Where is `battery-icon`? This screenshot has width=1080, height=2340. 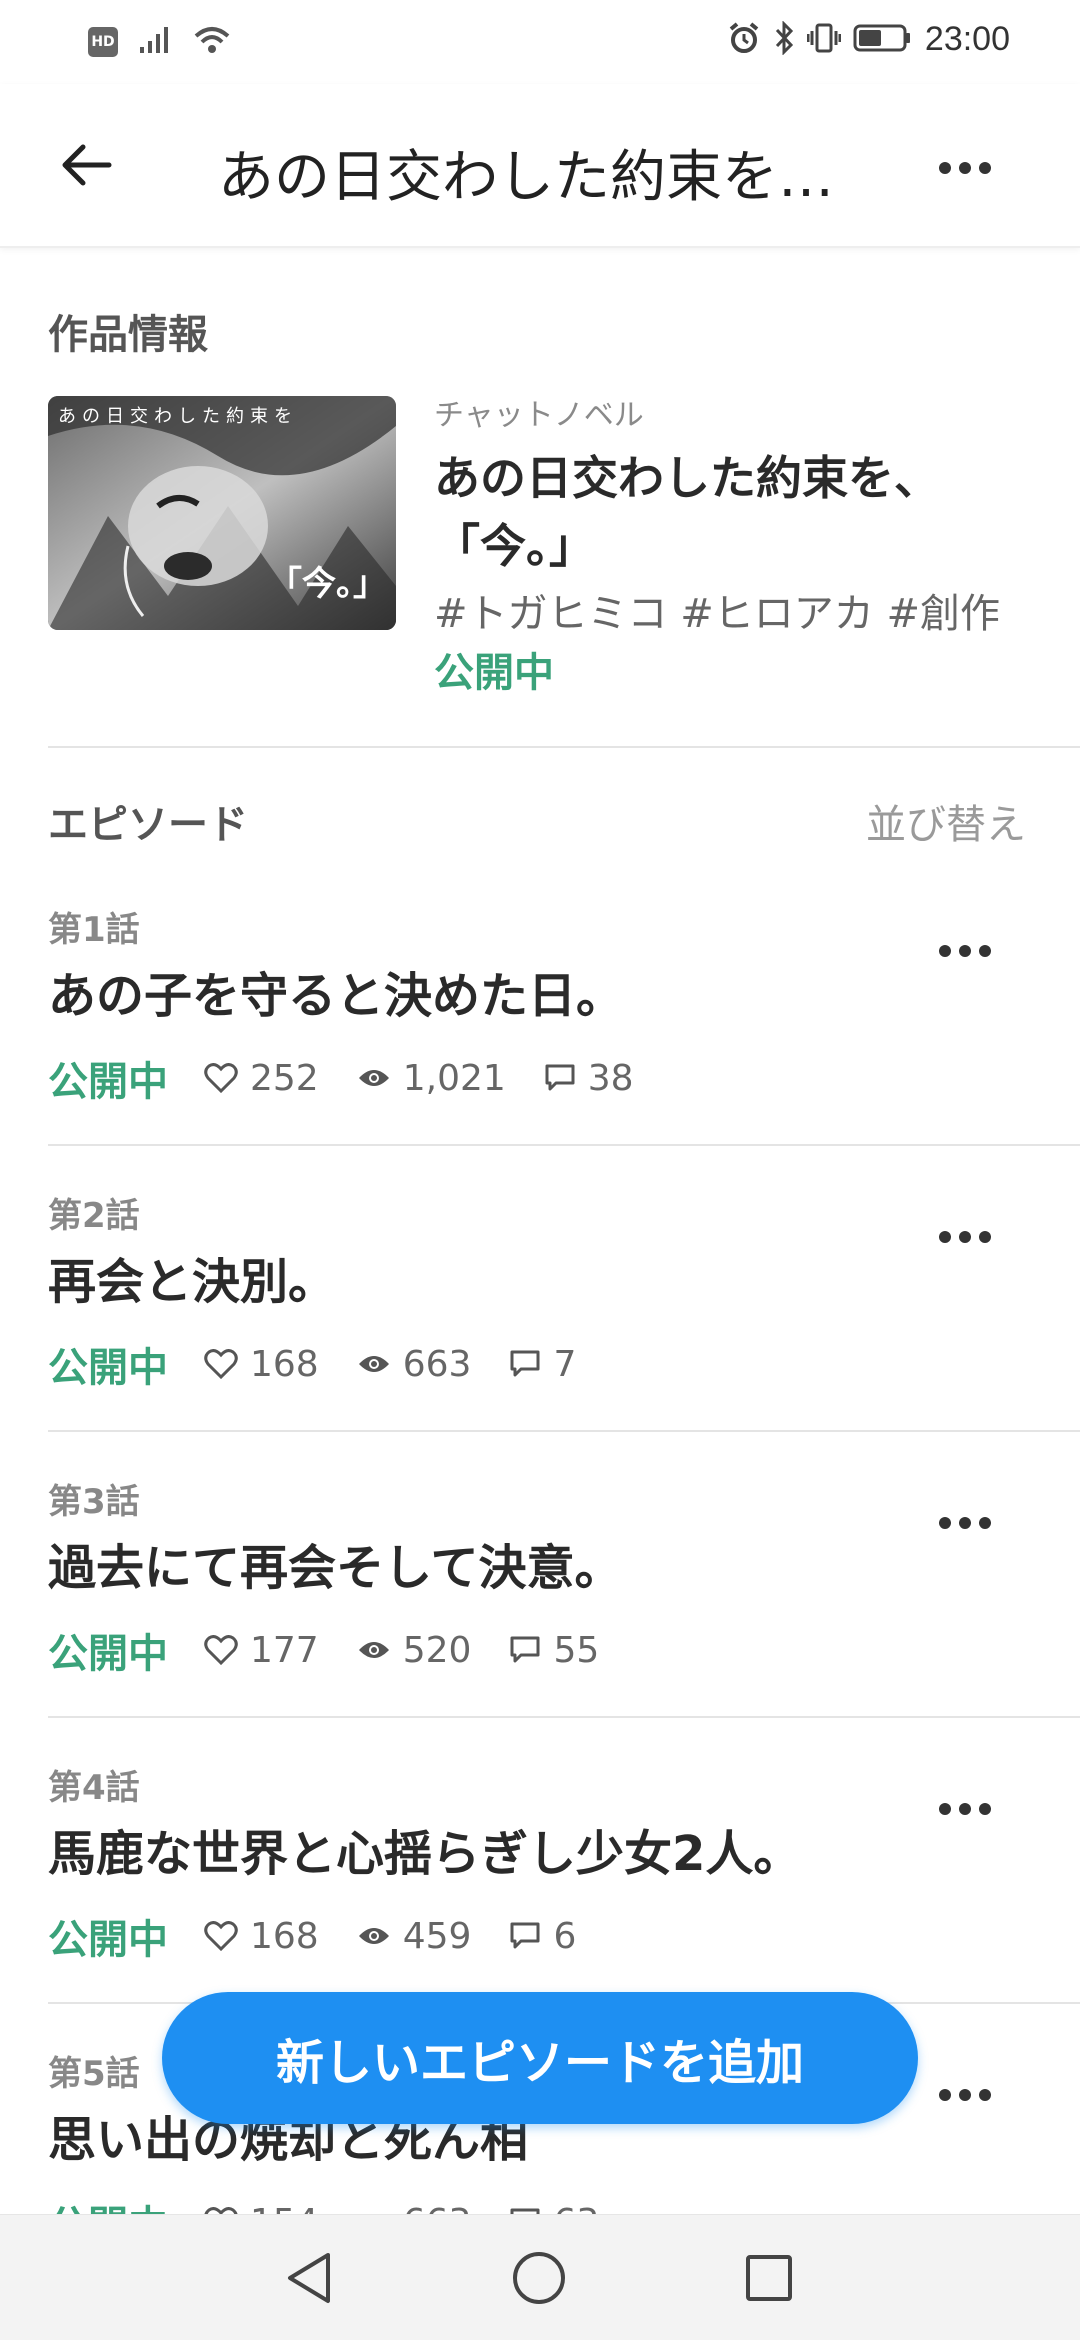
battery-icon is located at coordinates (883, 40).